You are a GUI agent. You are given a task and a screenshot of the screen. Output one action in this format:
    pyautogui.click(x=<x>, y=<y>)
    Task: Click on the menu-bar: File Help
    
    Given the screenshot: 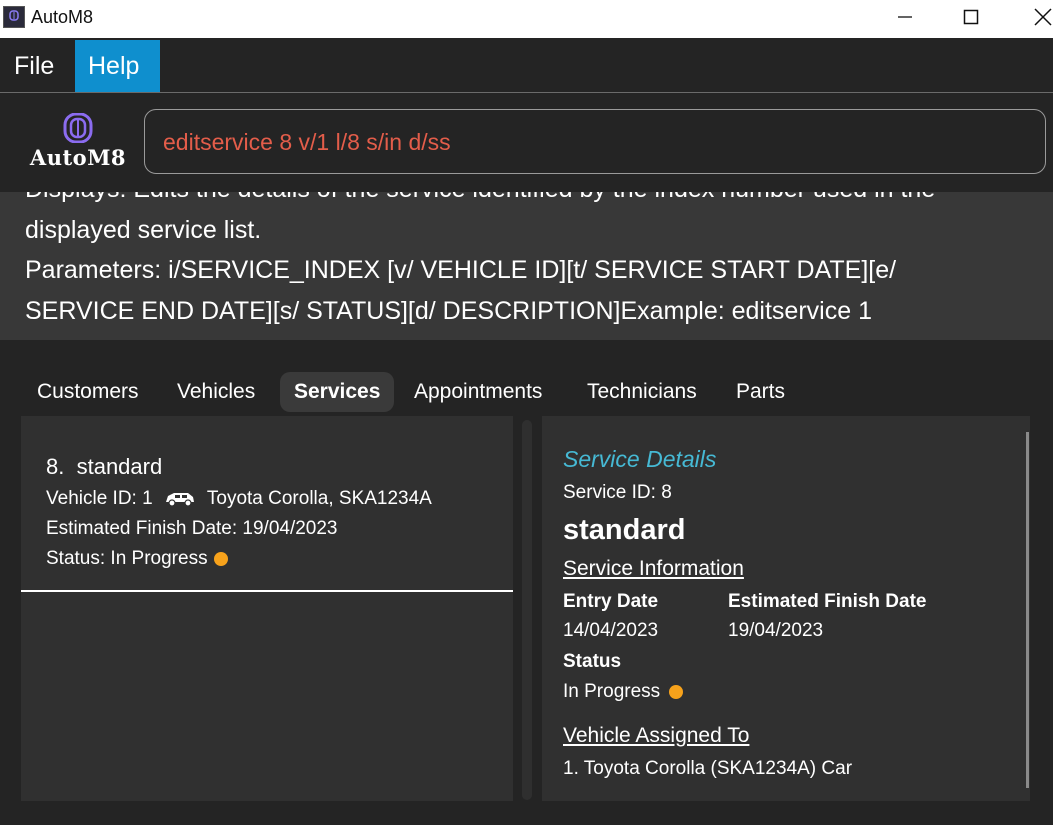 What is the action you would take?
    pyautogui.click(x=526, y=65)
    